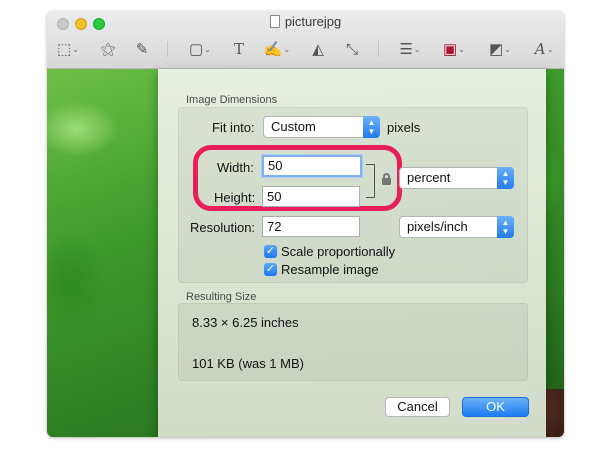 The image size is (600, 449). I want to click on fit-into-popup: Custom ▲ ▼, so click(321, 127).